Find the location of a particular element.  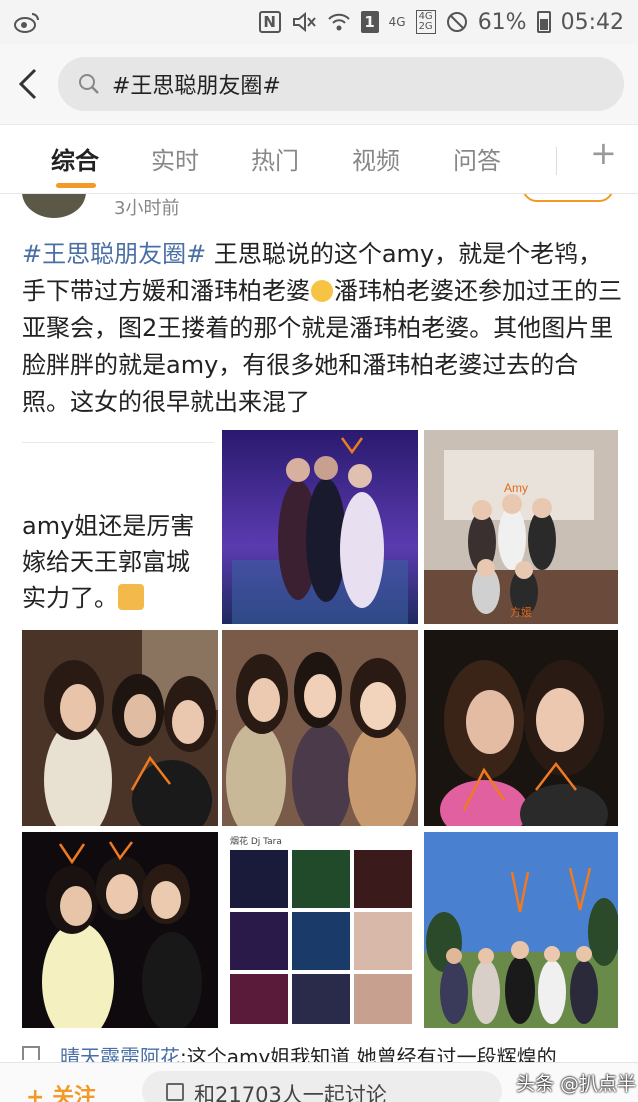

discuss-button: 和21703人一起讨论 is located at coordinates (322, 1086).